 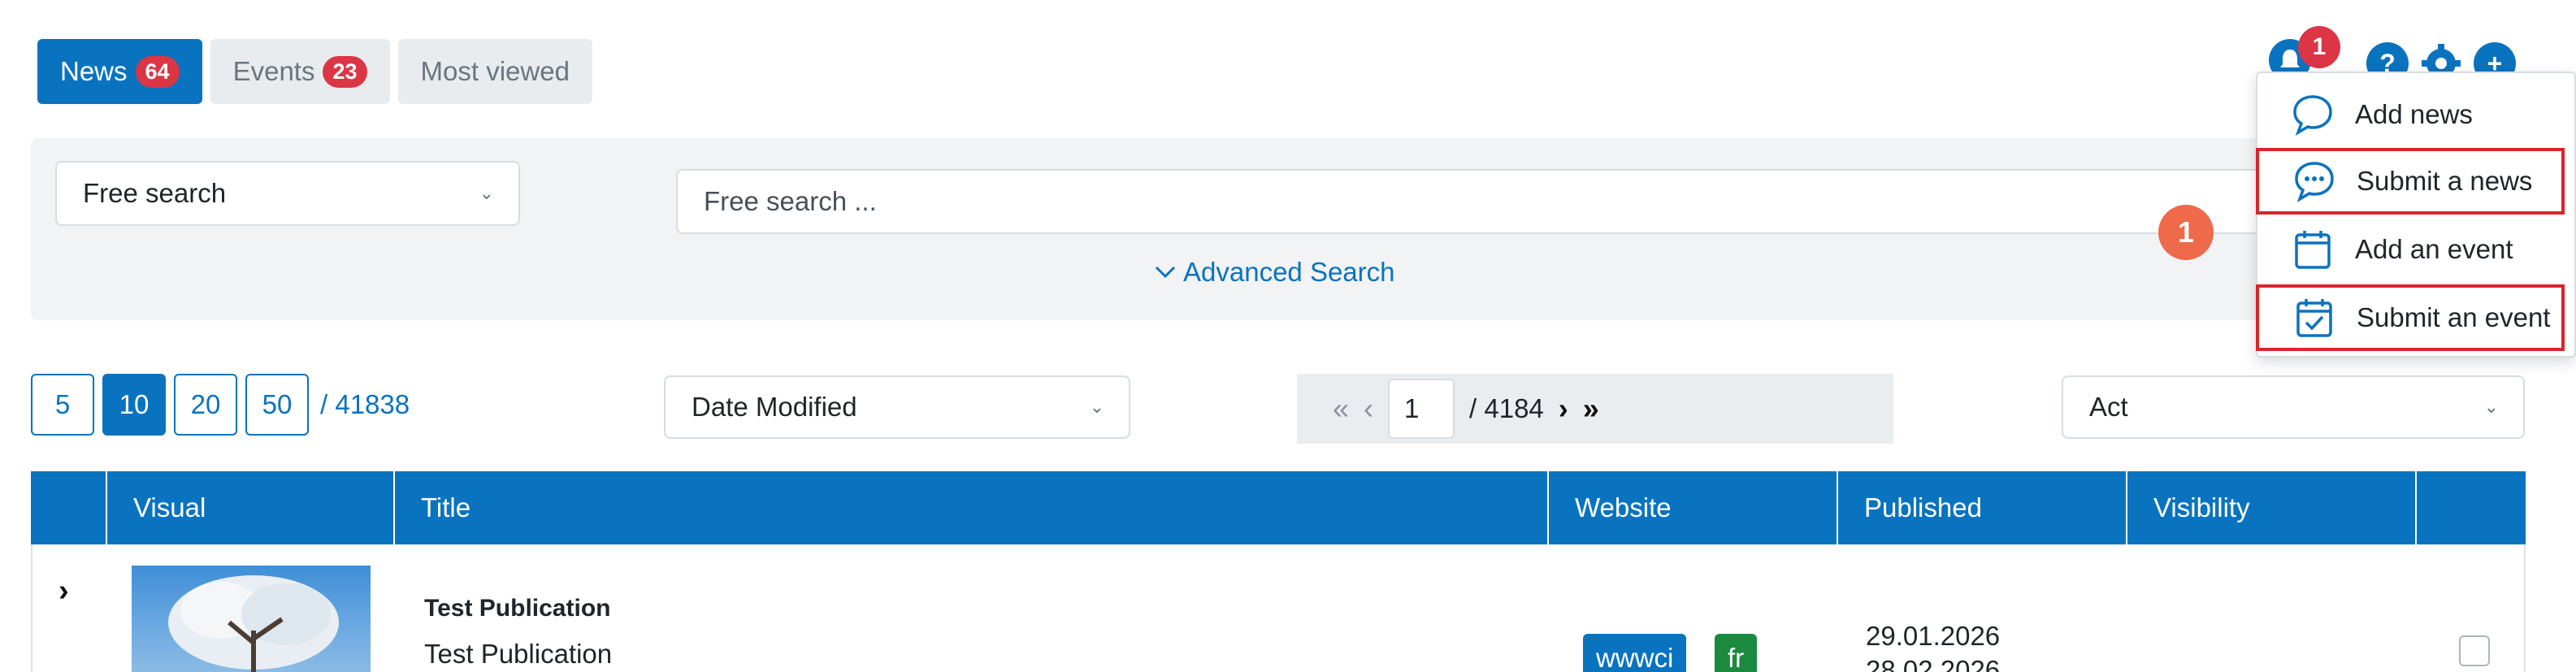 I want to click on chevron-down-icon, so click(x=1165, y=272).